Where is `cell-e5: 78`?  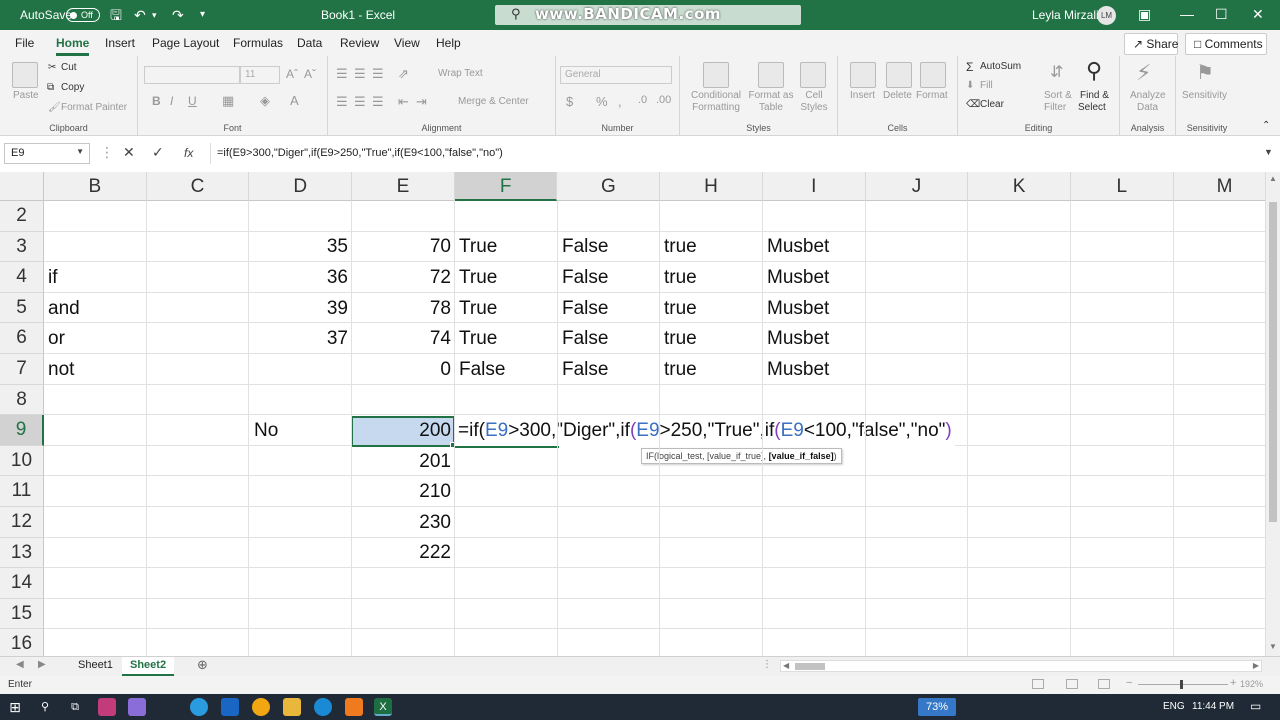
cell-e5: 78 is located at coordinates (403, 309).